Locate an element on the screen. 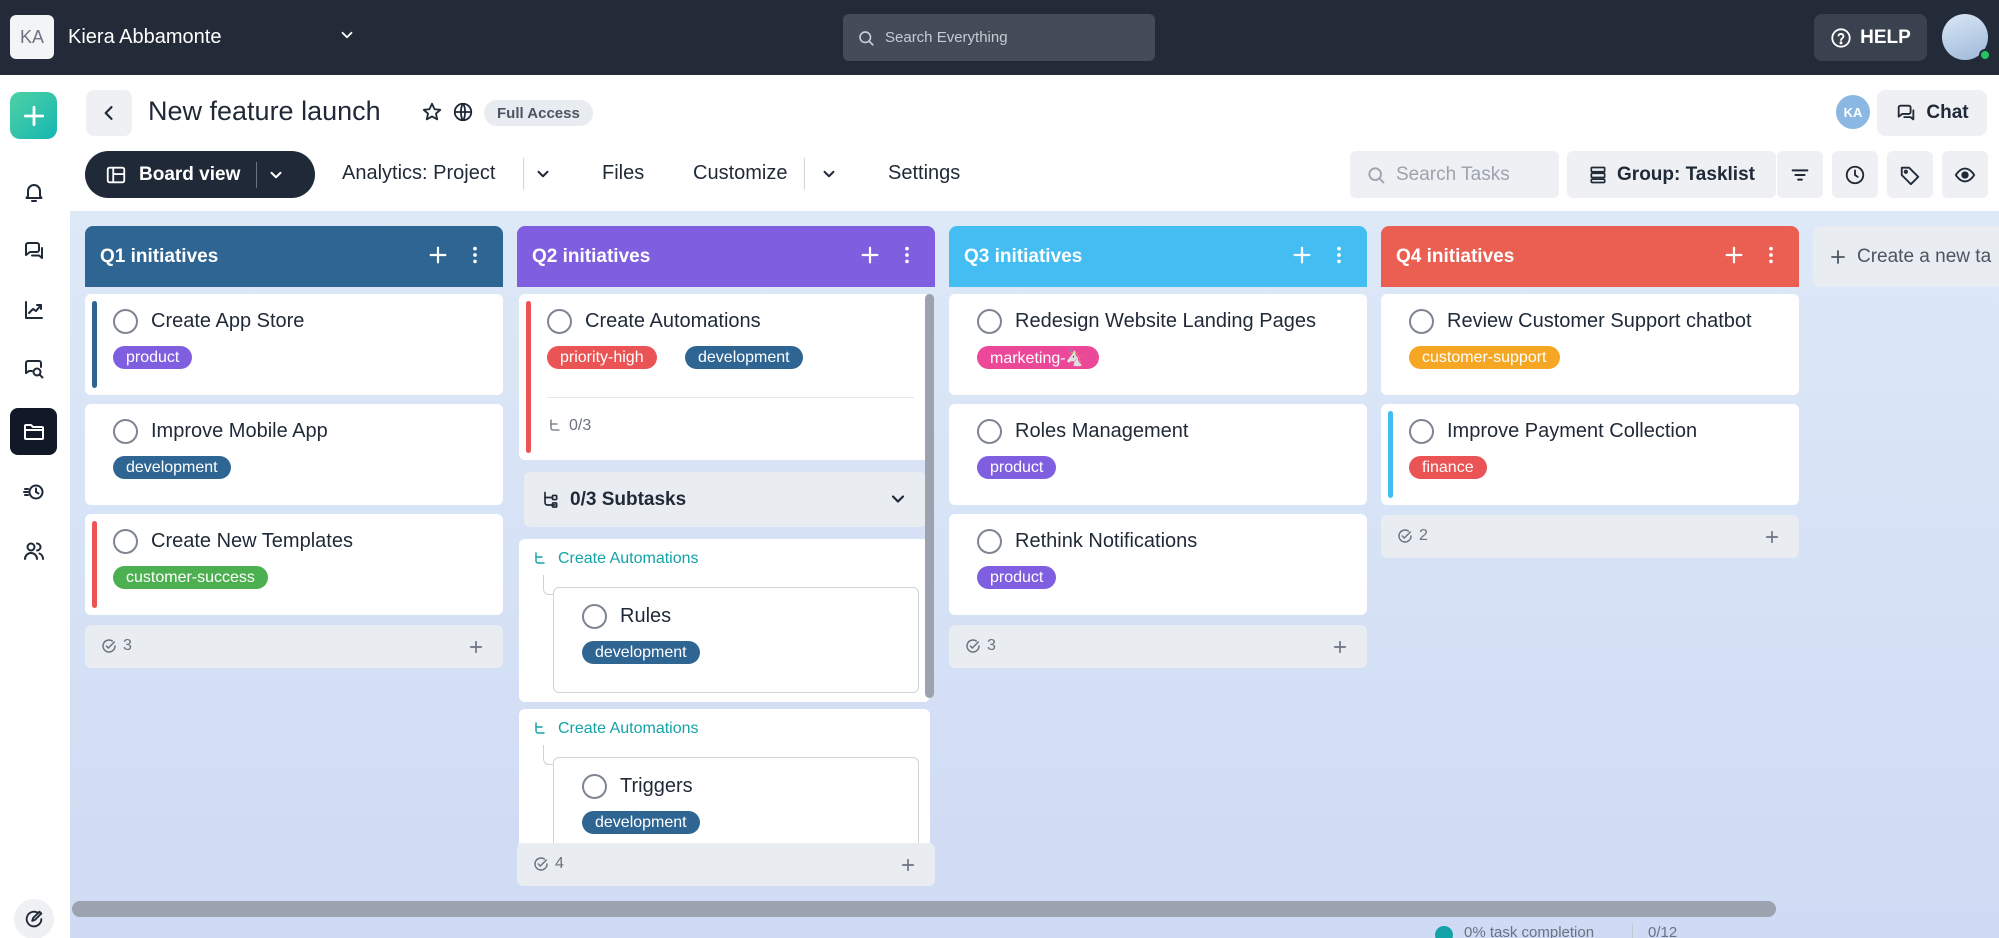 This screenshot has width=1999, height=938. user-avatar is located at coordinates (1966, 37).